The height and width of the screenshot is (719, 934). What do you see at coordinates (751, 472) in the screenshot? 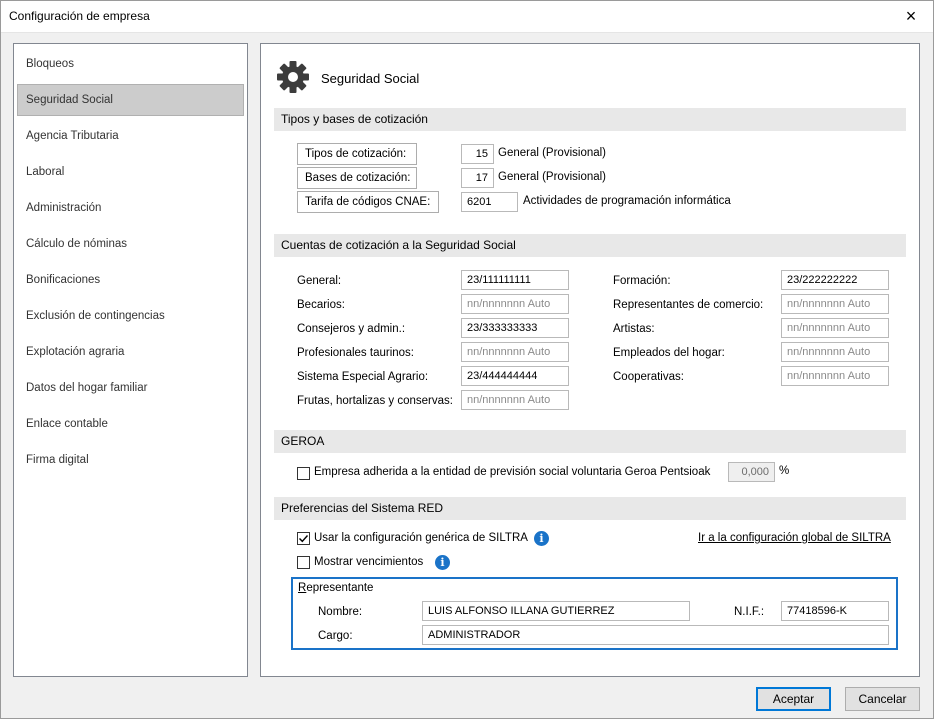
I see `geroa-percent-field: 0,000` at bounding box center [751, 472].